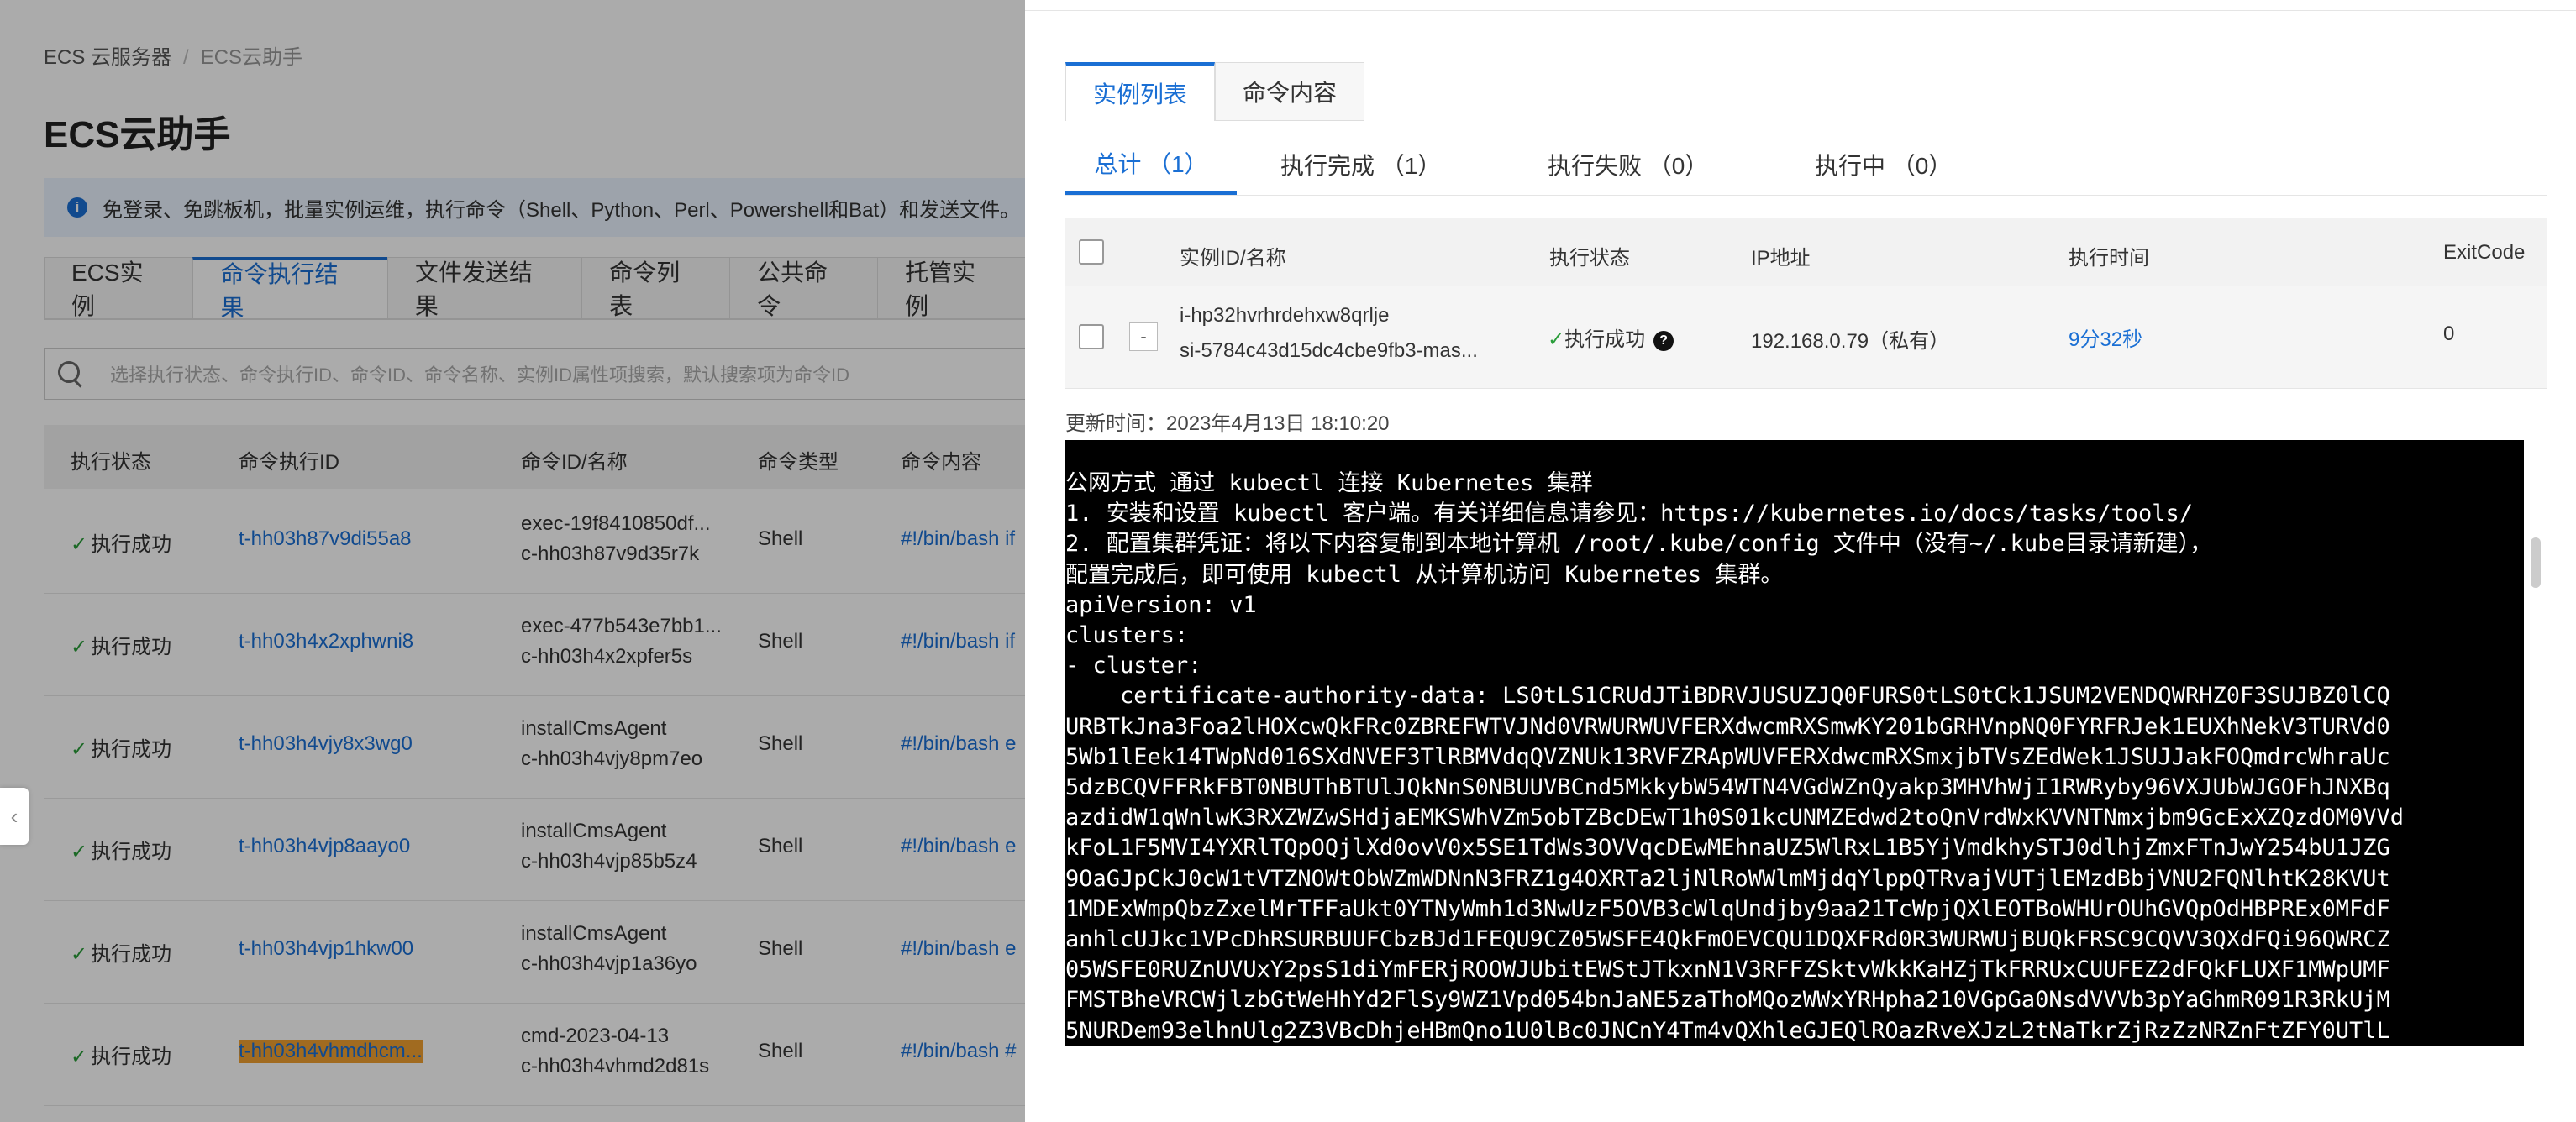  Describe the element at coordinates (1285, 315) in the screenshot. I see `instance-id: i-hp32hvrhrdehxw8qrlje` at that location.